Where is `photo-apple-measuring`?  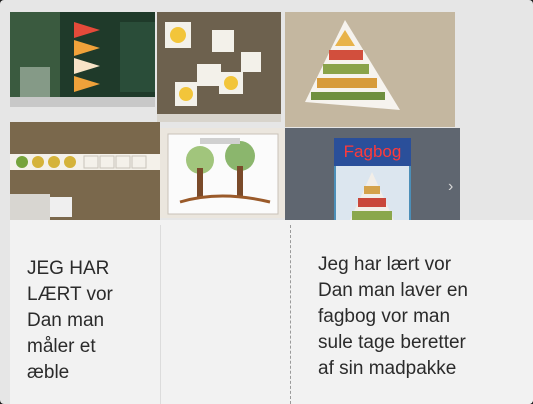 photo-apple-measuring is located at coordinates (85, 172).